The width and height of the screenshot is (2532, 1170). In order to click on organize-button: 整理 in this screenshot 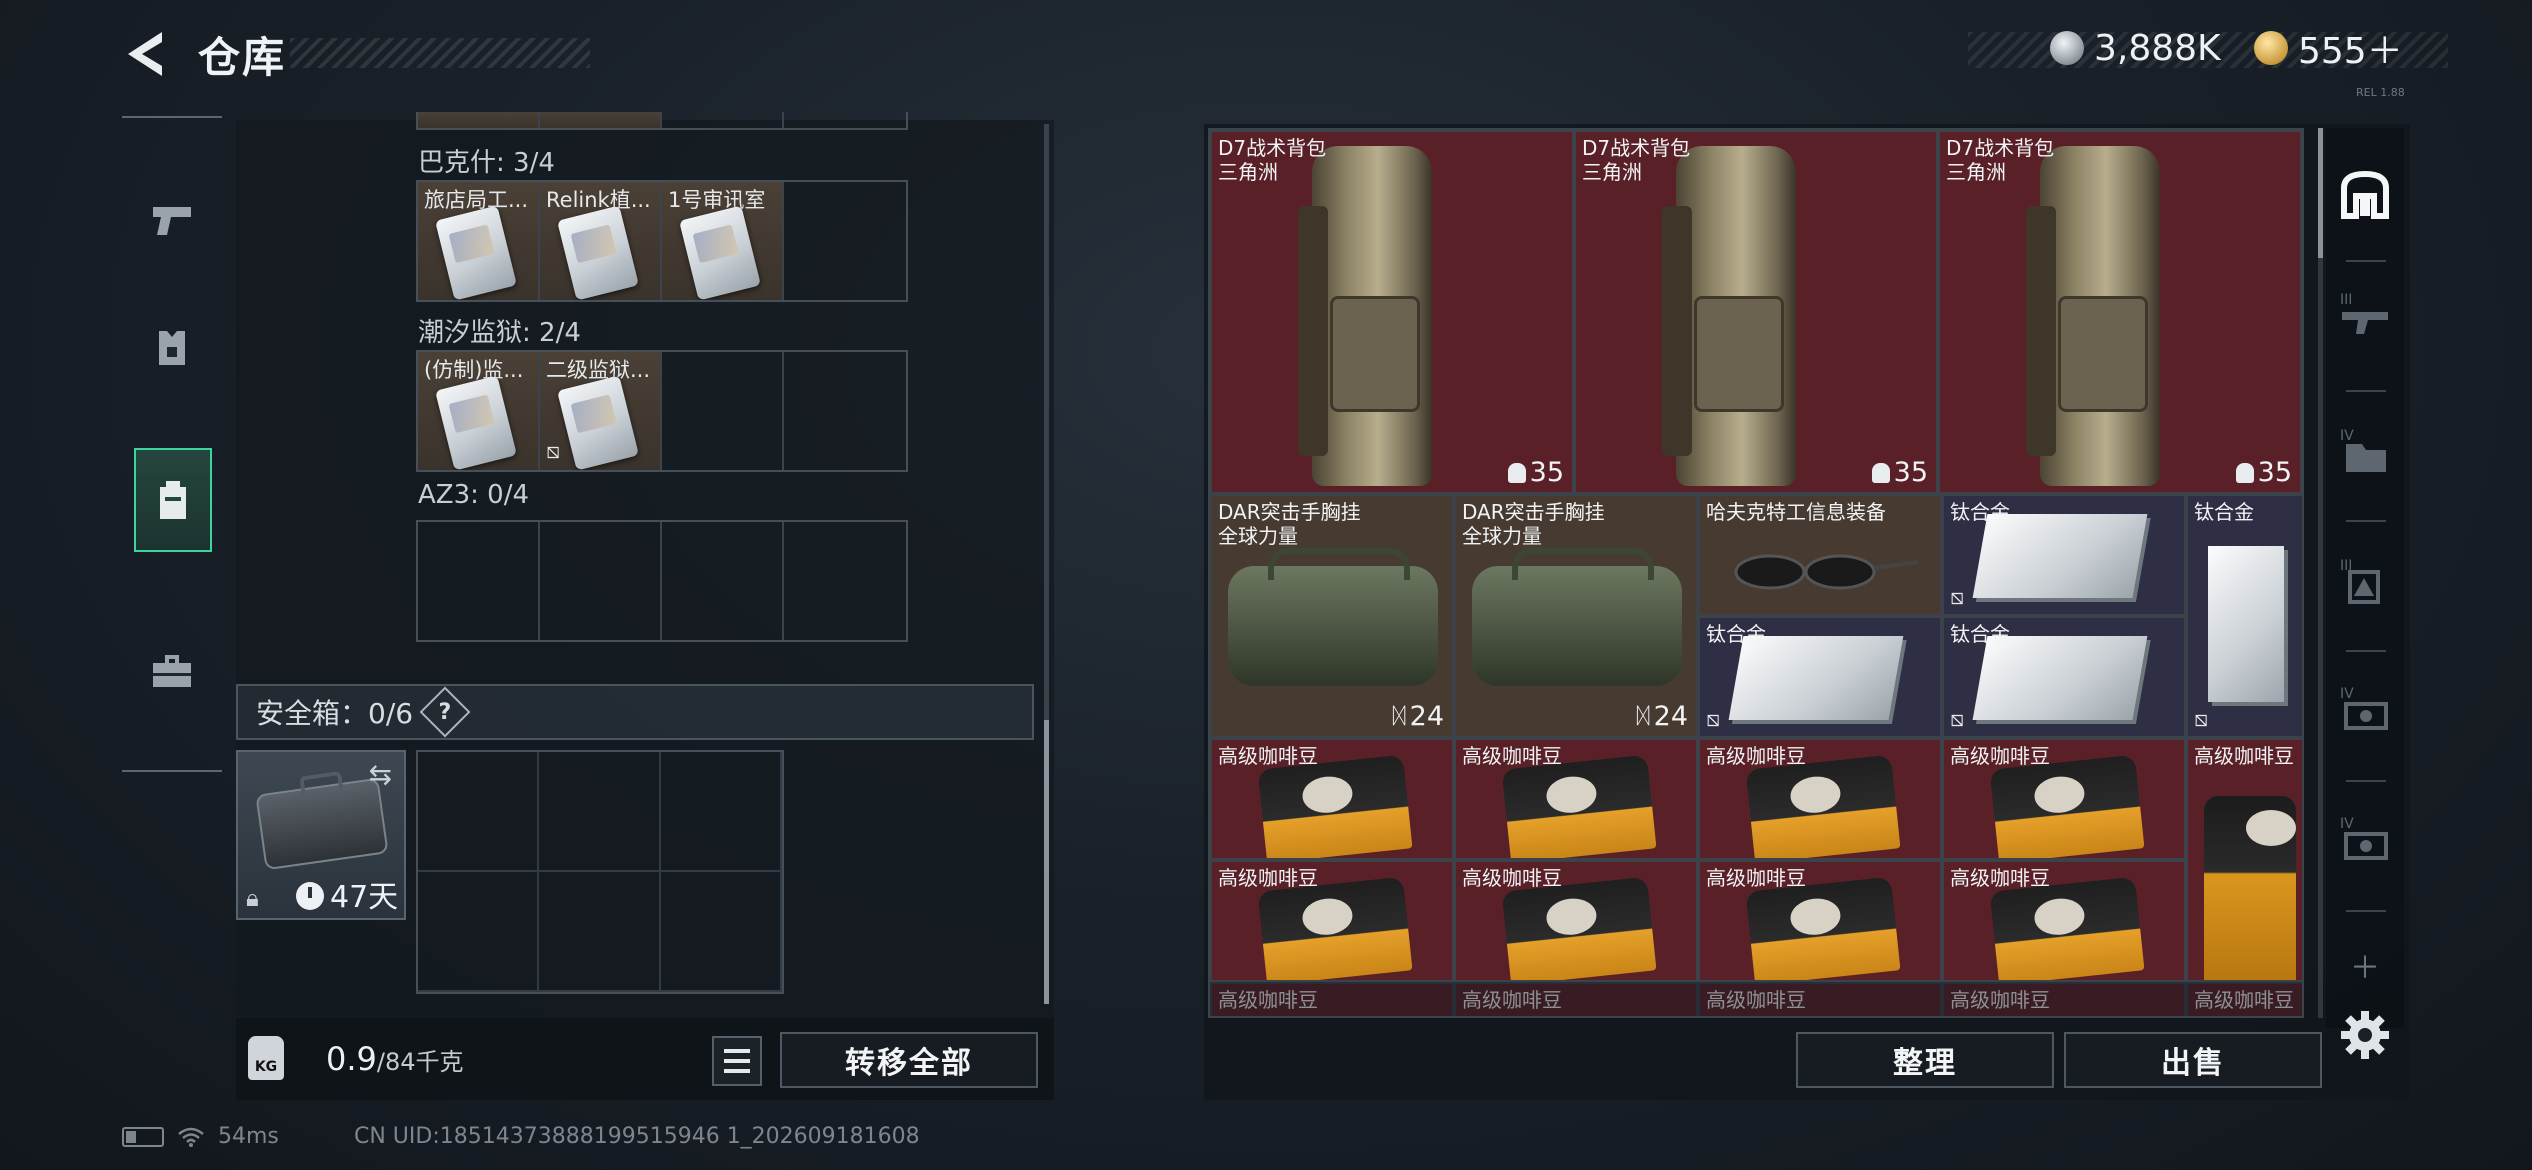, I will do `click(1925, 1060)`.